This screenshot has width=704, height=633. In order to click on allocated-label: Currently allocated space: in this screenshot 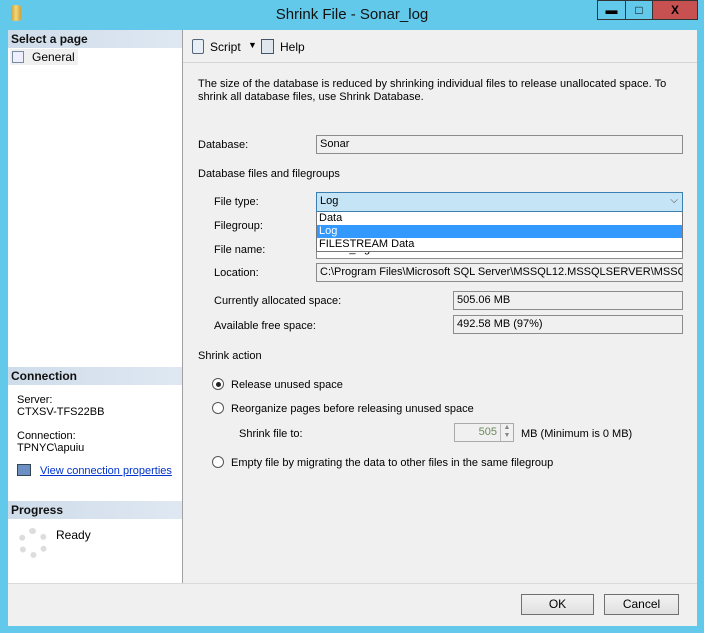, I will do `click(278, 301)`.